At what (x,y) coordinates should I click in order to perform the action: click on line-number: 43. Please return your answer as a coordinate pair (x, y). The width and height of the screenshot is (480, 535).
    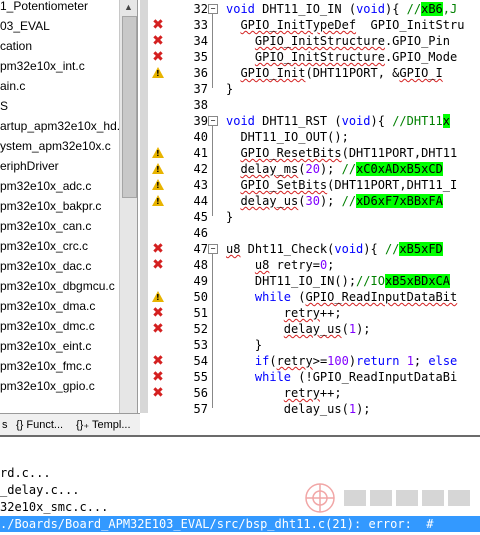
    Looking at the image, I should click on (200, 185).